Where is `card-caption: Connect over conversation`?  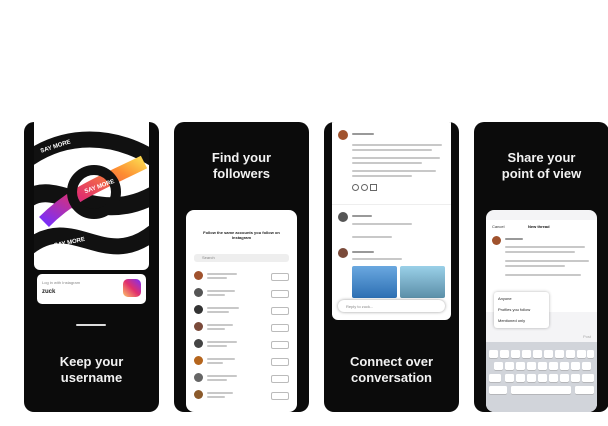
card-caption: Connect over conversation is located at coordinates (391, 369).